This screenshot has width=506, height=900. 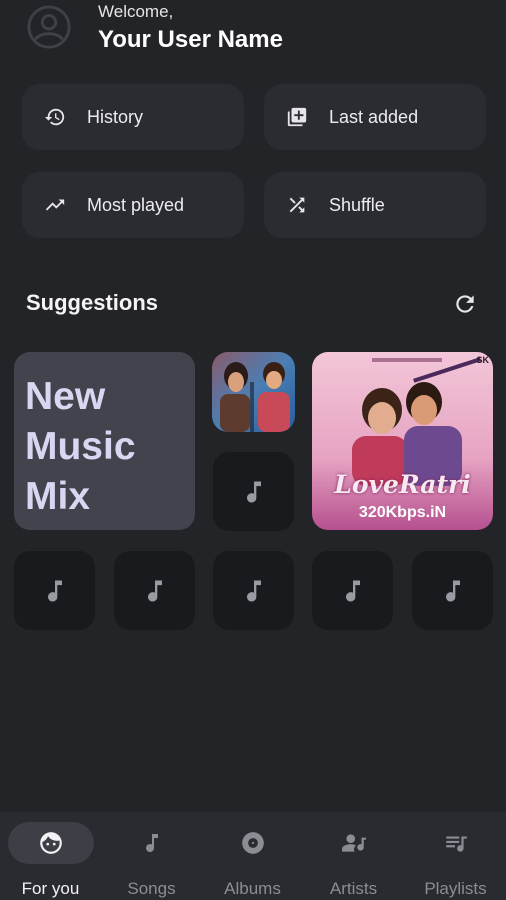 I want to click on nav-artists: Artists, so click(x=353, y=856).